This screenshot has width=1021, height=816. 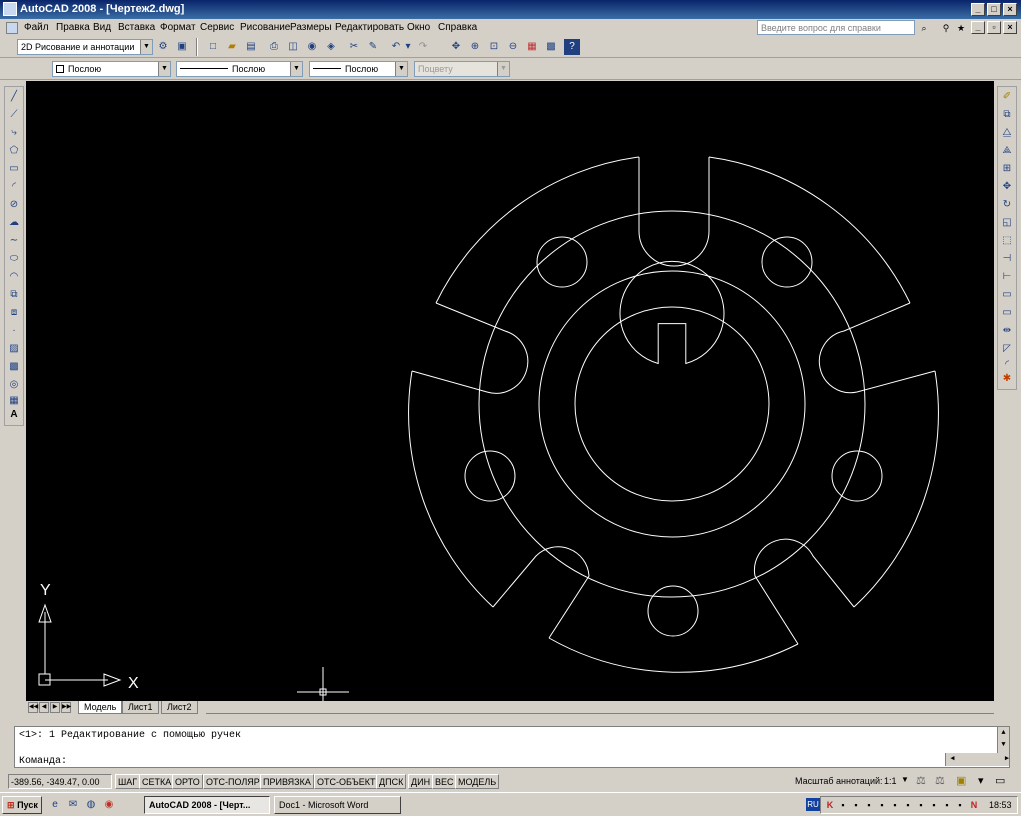 What do you see at coordinates (572, 47) in the screenshot?
I see `help-icon: ?` at bounding box center [572, 47].